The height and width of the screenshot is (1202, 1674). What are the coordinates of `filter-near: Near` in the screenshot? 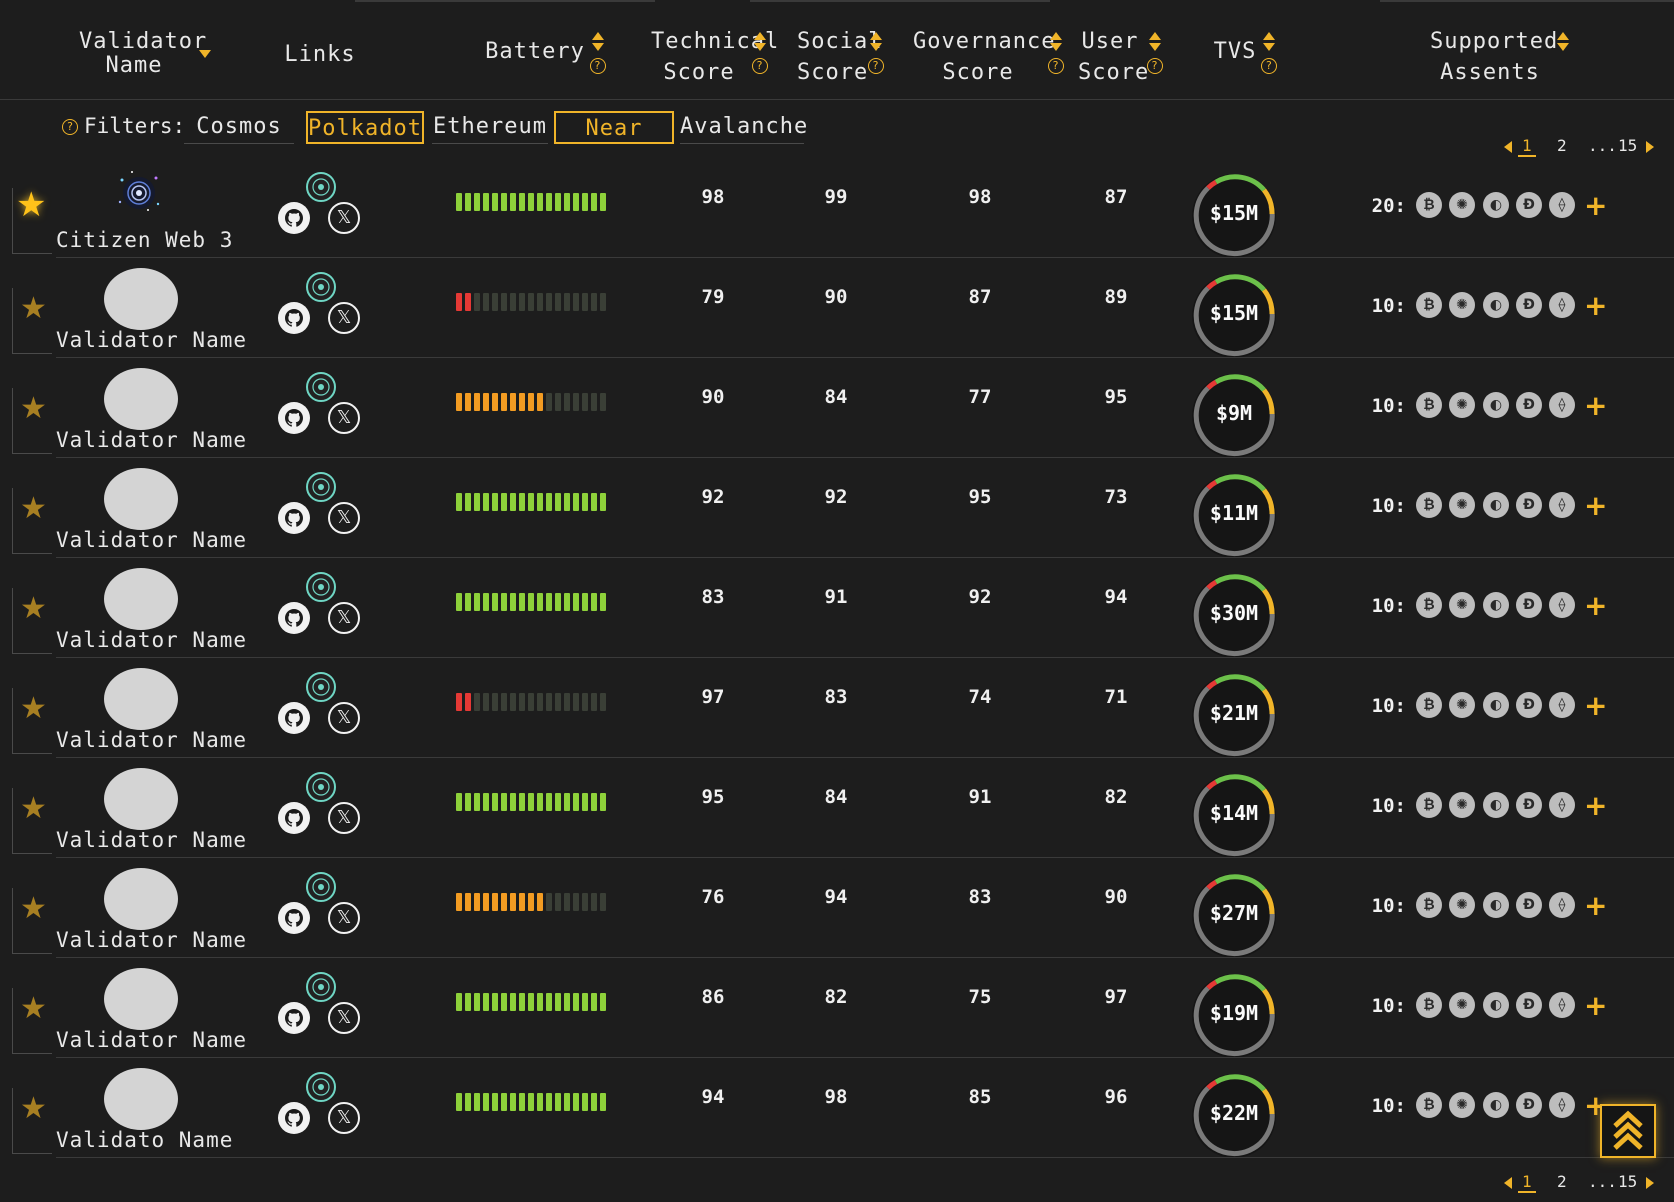 It's located at (614, 127).